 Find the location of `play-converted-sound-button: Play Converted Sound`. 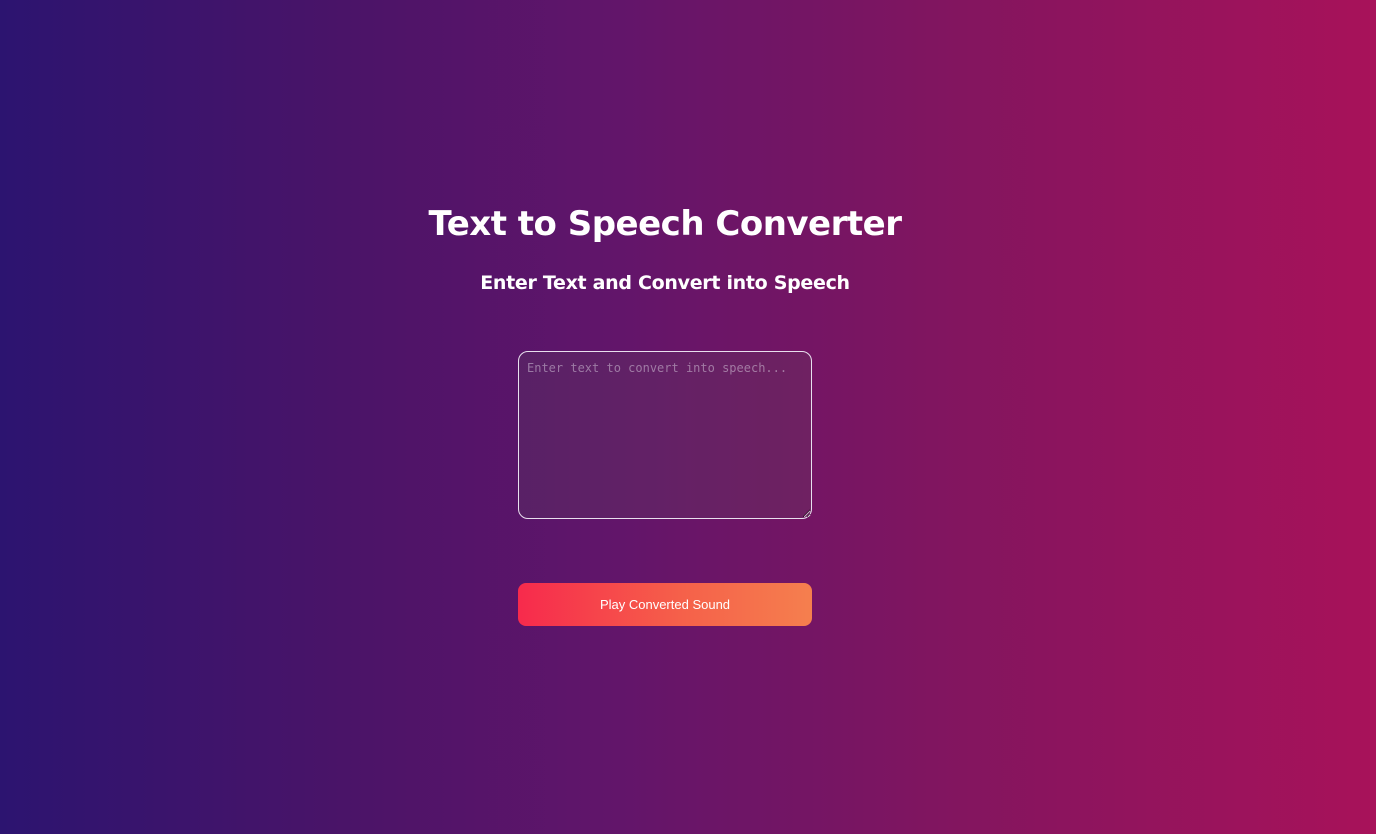

play-converted-sound-button: Play Converted Sound is located at coordinates (665, 604).